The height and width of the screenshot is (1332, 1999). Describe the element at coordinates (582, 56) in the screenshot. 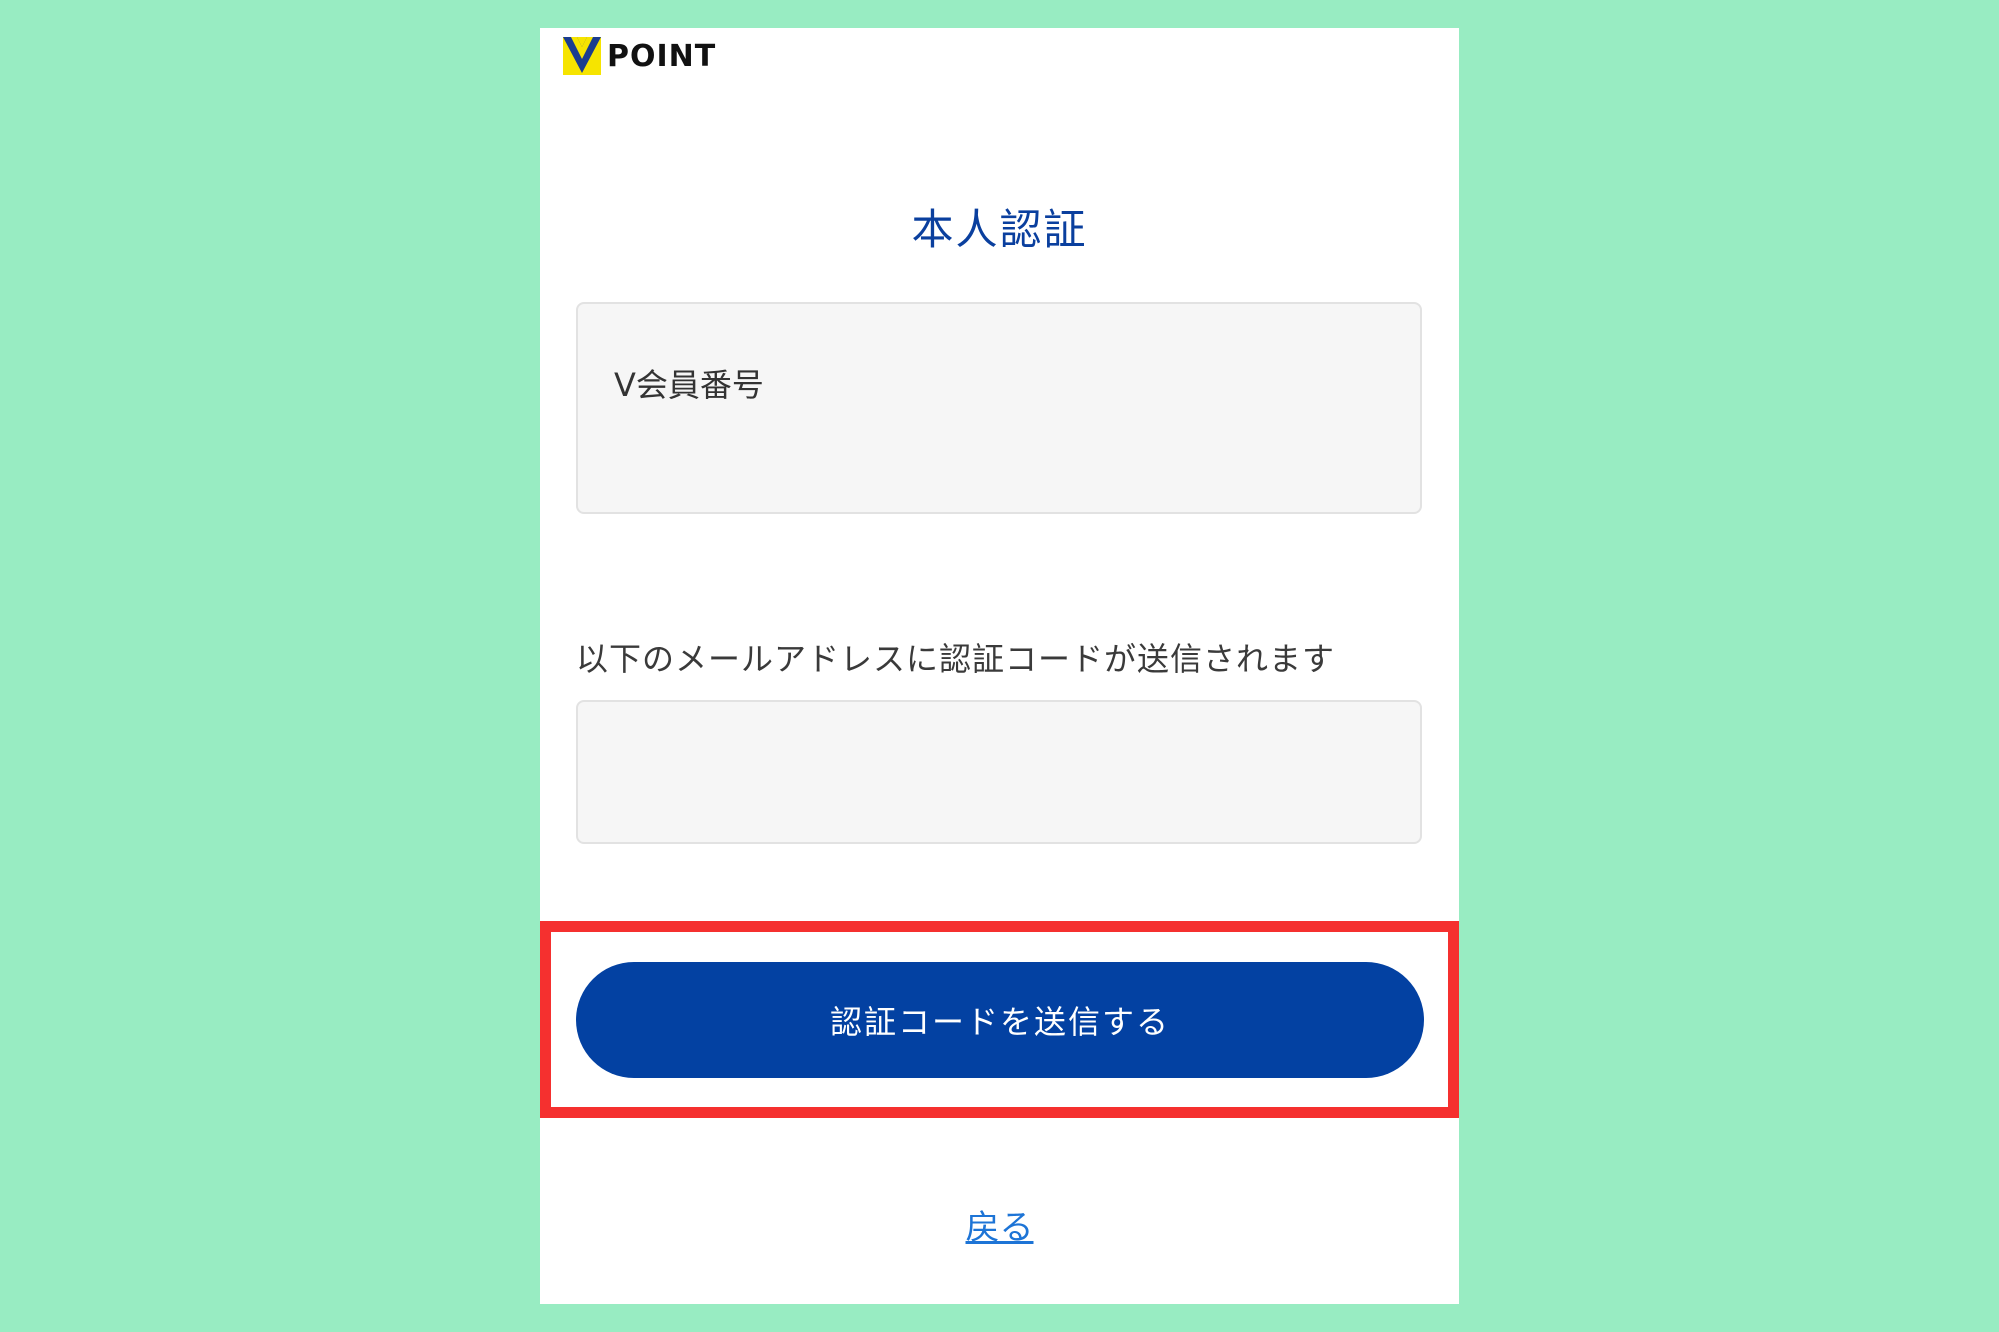

I see `v-logo-icon` at that location.